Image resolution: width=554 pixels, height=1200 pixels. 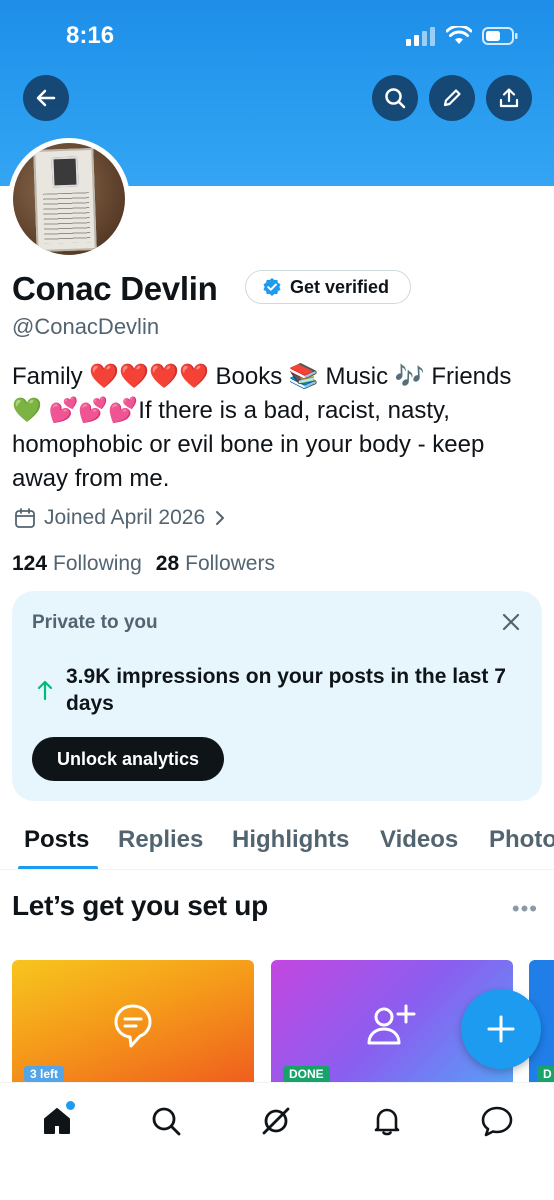 I want to click on followers-label: Followers, so click(x=230, y=563).